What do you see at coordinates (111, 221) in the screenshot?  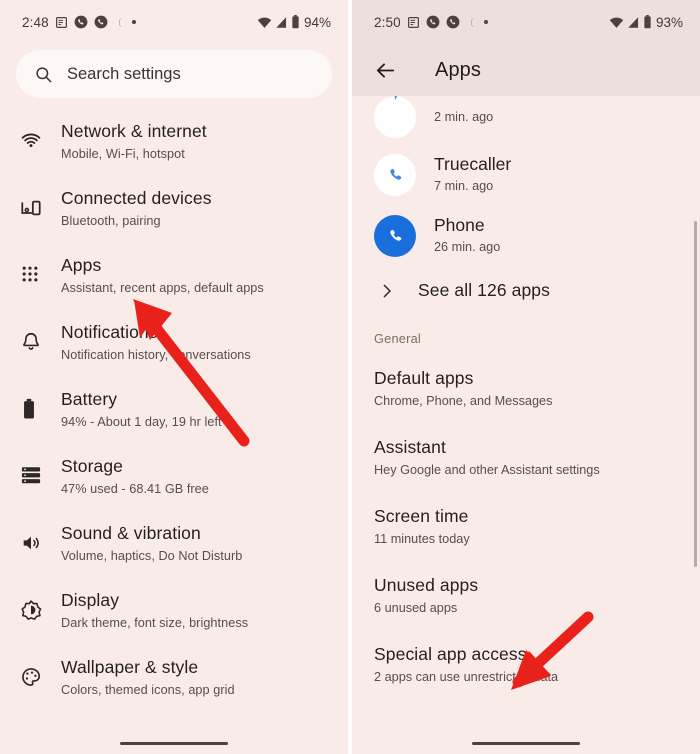 I see `settings-row-subtitle: Bluetooth, pairing` at bounding box center [111, 221].